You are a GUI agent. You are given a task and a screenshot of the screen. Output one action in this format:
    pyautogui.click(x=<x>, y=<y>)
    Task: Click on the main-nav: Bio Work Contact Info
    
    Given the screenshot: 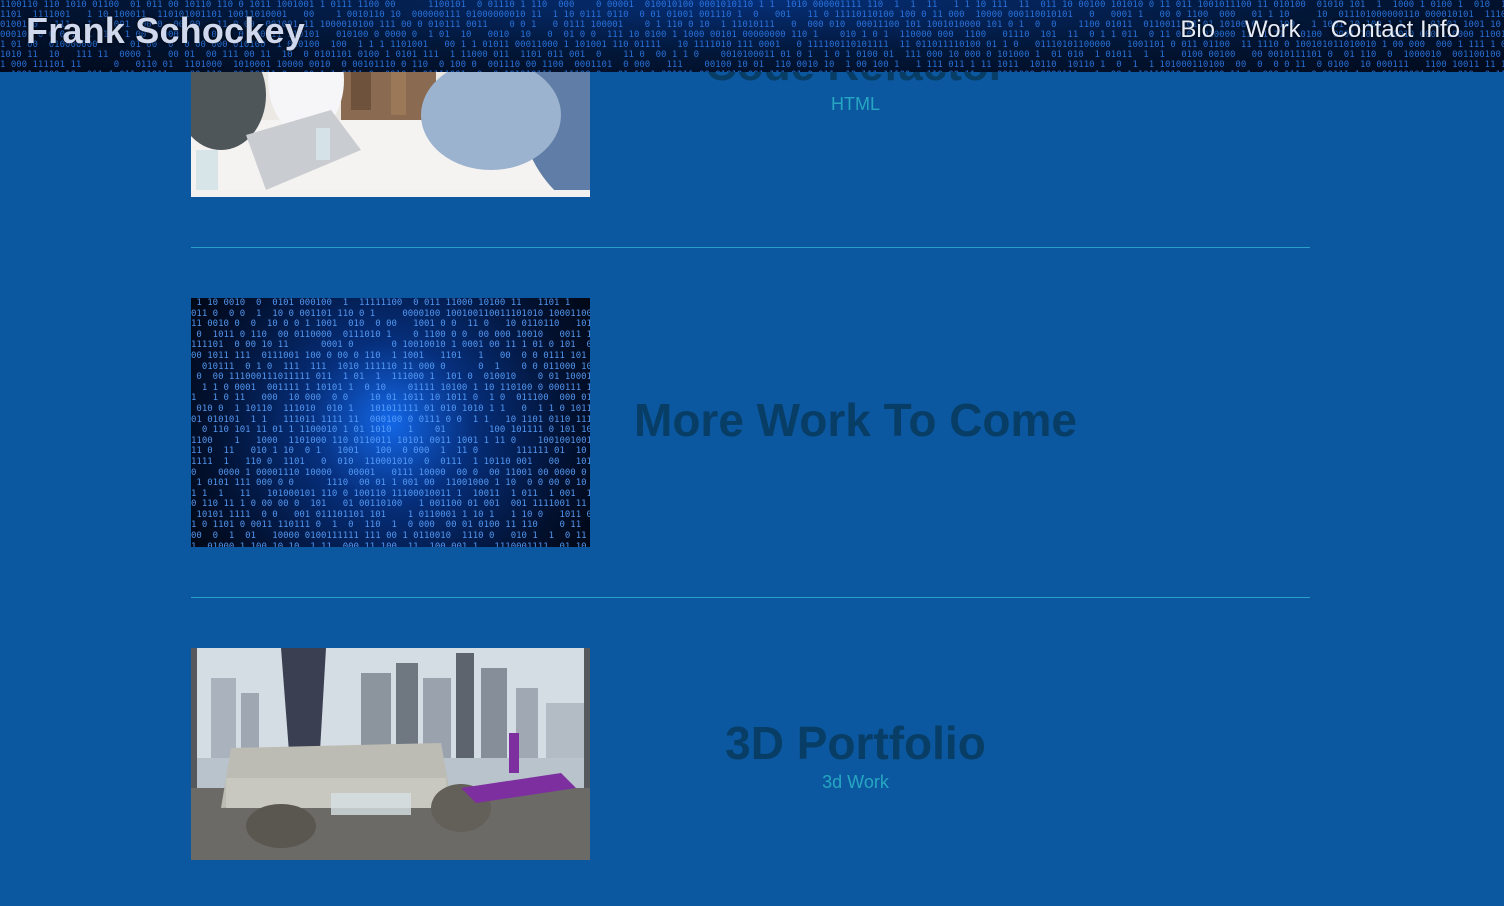 What is the action you would take?
    pyautogui.click(x=1320, y=30)
    